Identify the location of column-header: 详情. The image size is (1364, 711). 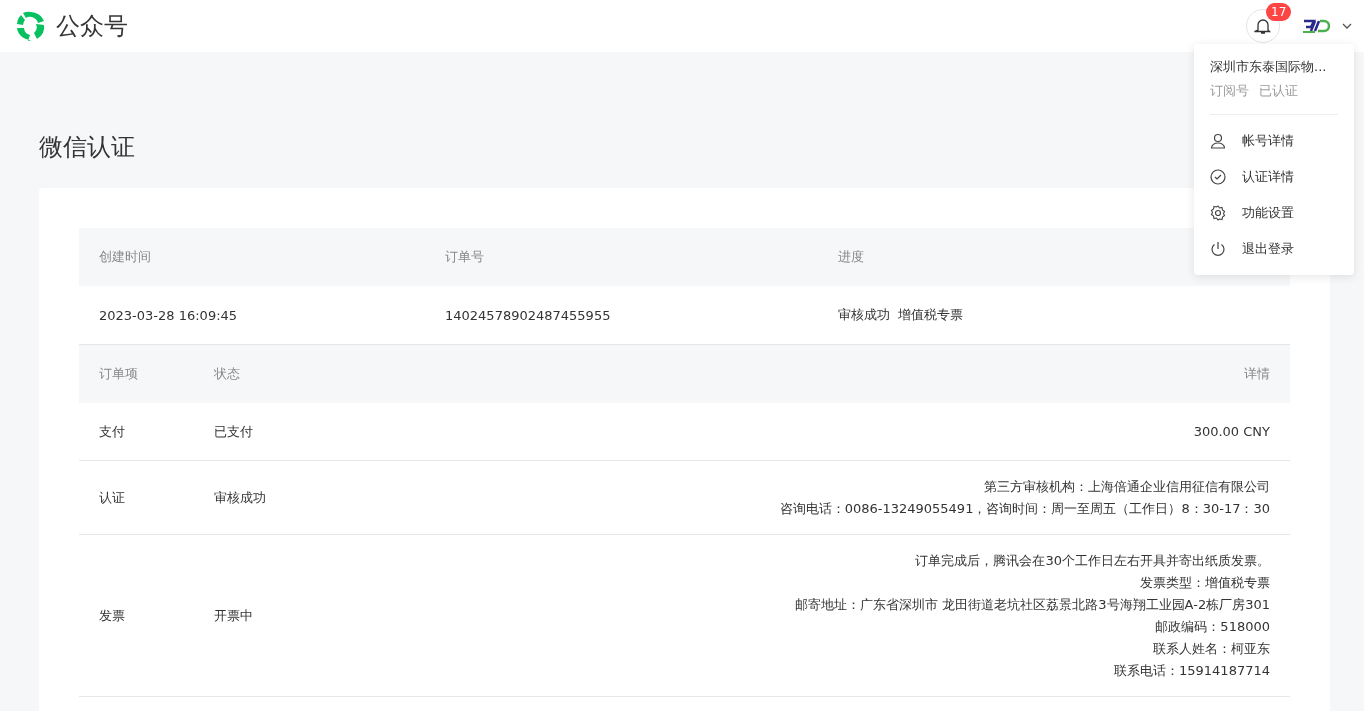
(1257, 374).